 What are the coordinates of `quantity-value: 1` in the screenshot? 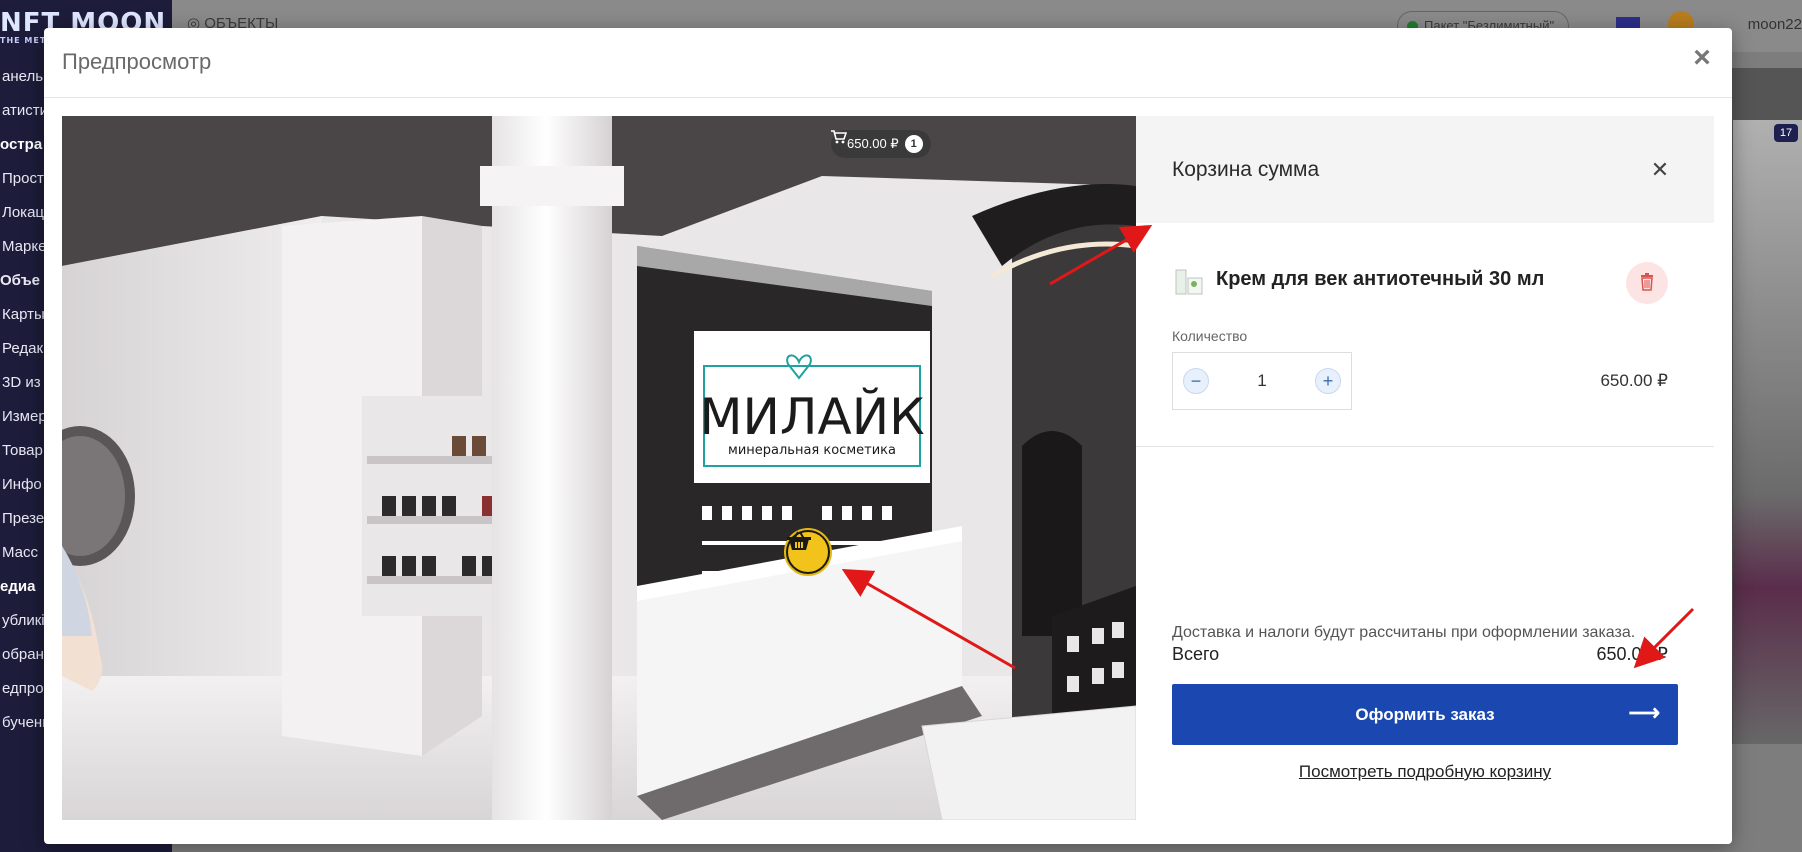 It's located at (1262, 381).